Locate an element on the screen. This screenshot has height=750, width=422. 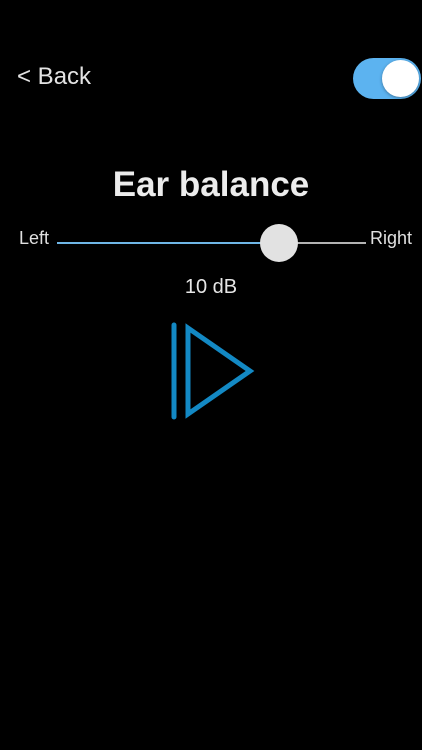
back-button-label: < Back is located at coordinates (54, 76).